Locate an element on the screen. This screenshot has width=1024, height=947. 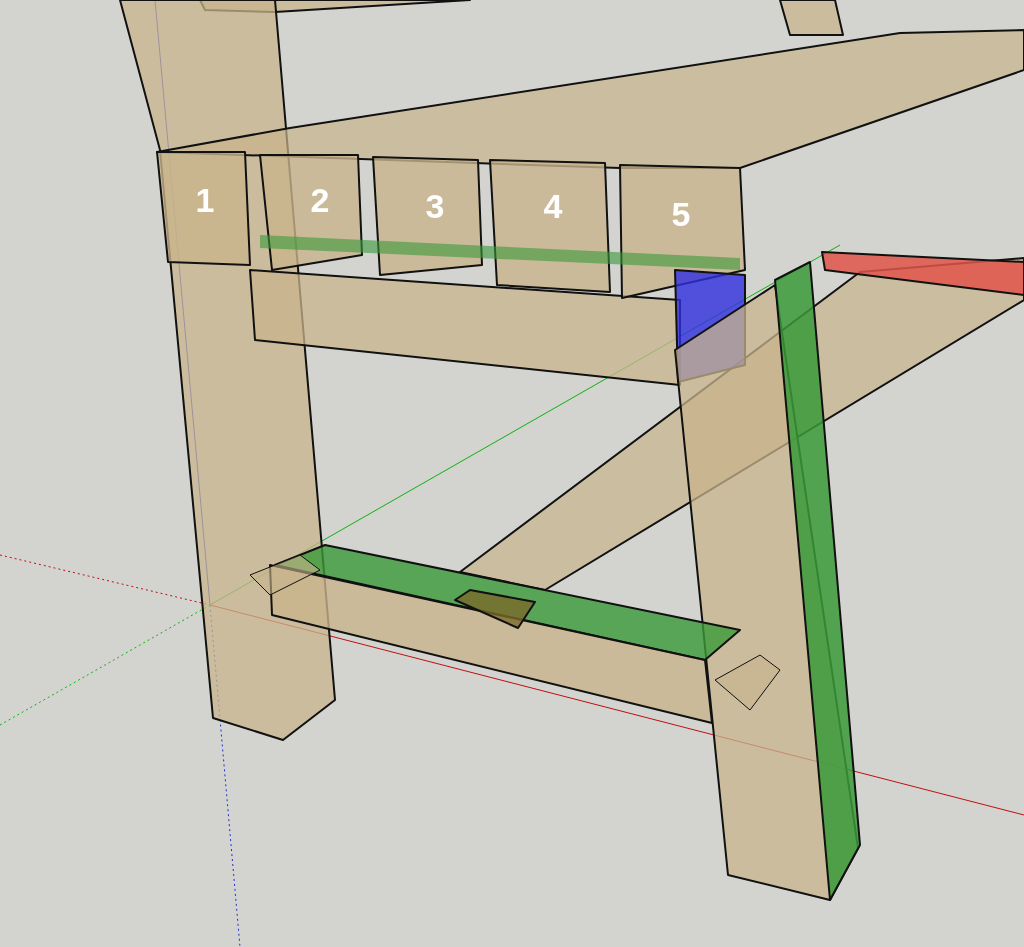
board-number: 4 is located at coordinates (553, 206).